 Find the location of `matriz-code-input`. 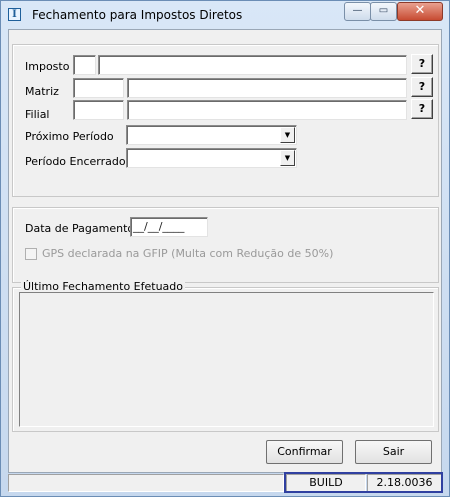

matriz-code-input is located at coordinates (98, 88).